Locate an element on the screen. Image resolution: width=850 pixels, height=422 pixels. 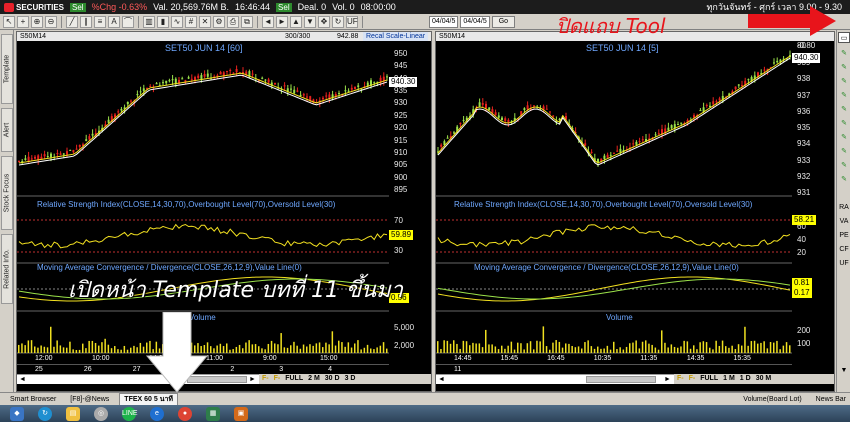
tf-f2-button-right: F- is located at coordinates (692, 379).